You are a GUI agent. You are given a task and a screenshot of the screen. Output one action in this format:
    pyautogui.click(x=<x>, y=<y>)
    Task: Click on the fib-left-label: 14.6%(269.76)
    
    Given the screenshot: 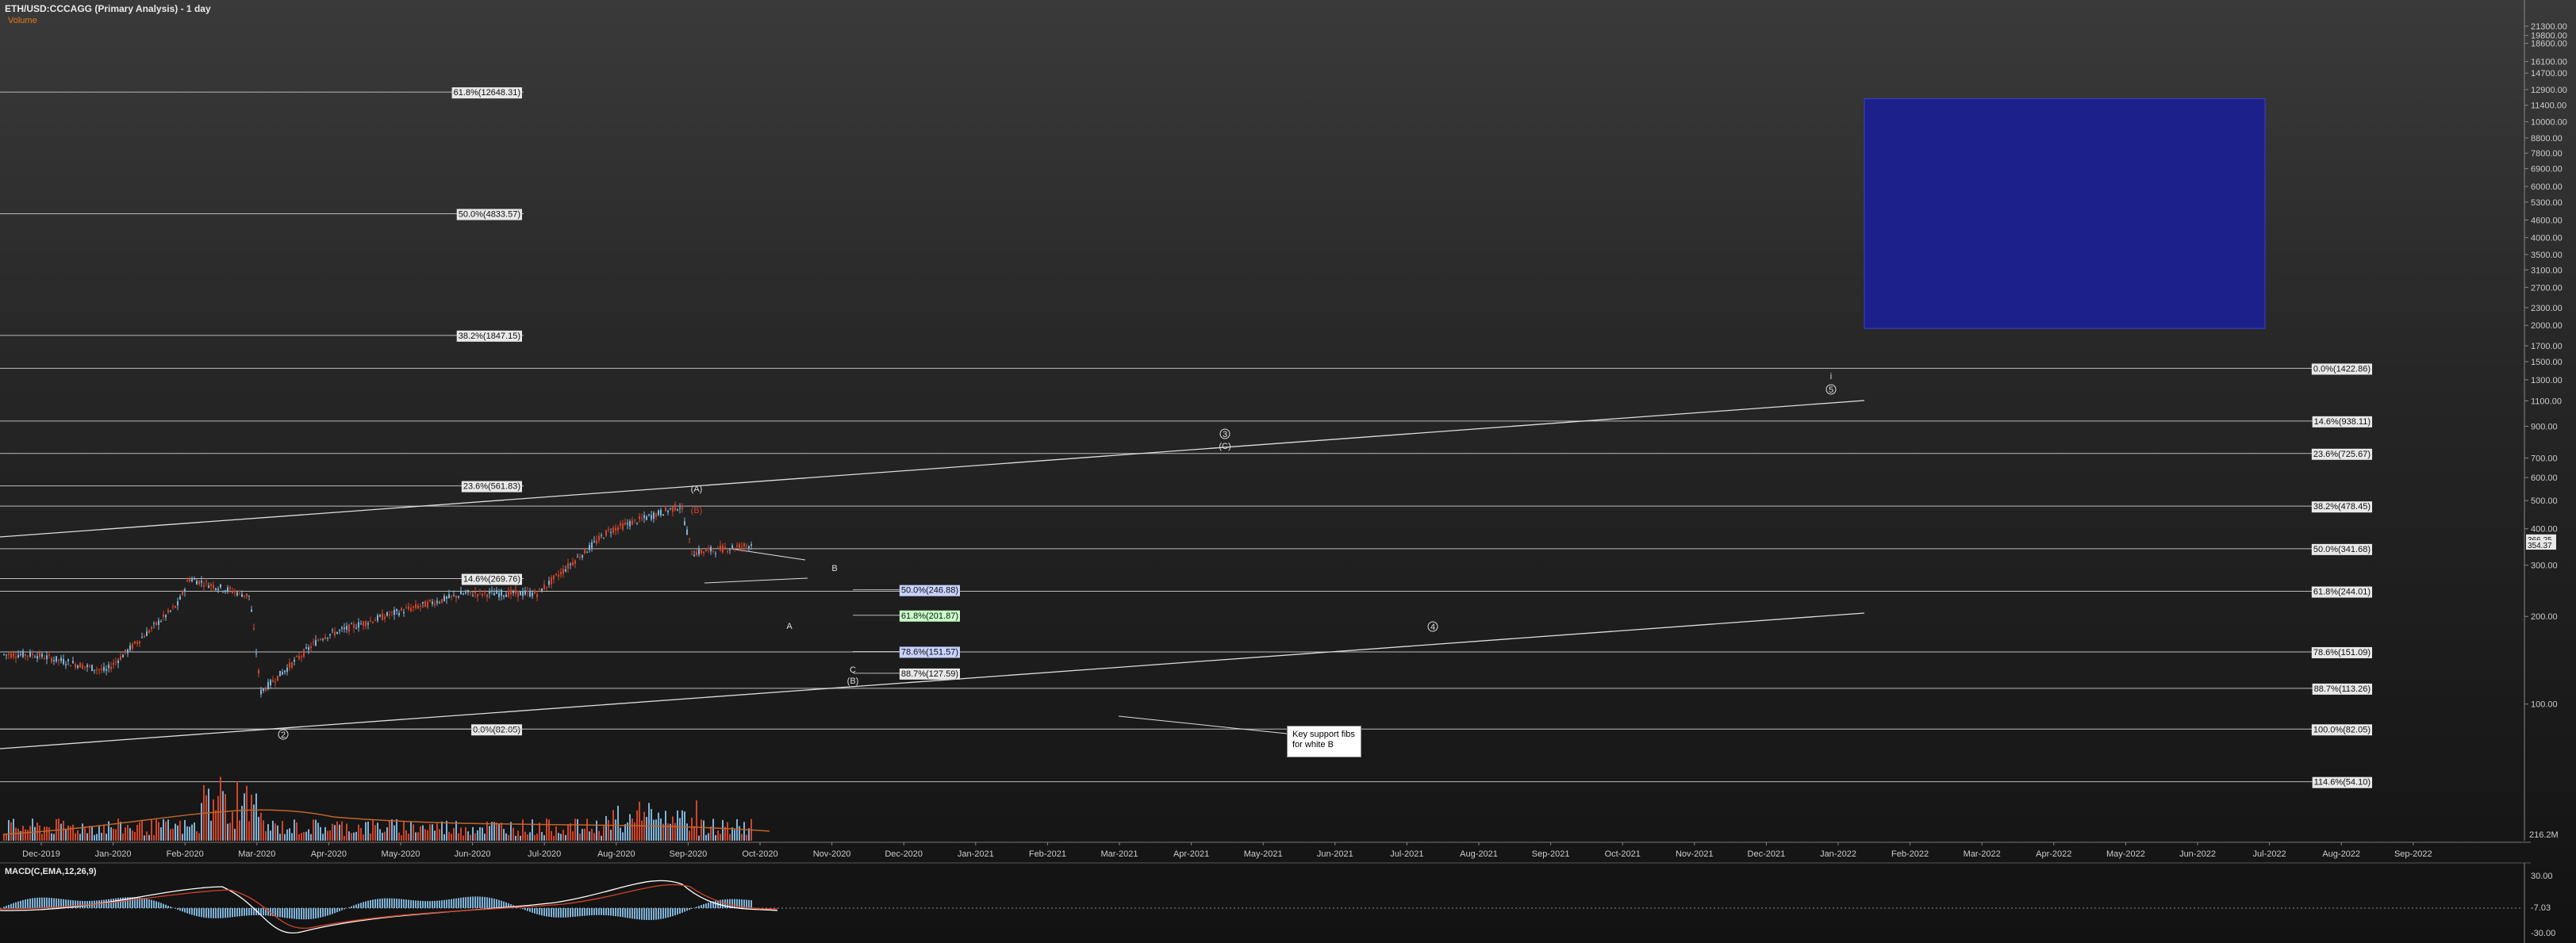 What is the action you would take?
    pyautogui.click(x=491, y=580)
    